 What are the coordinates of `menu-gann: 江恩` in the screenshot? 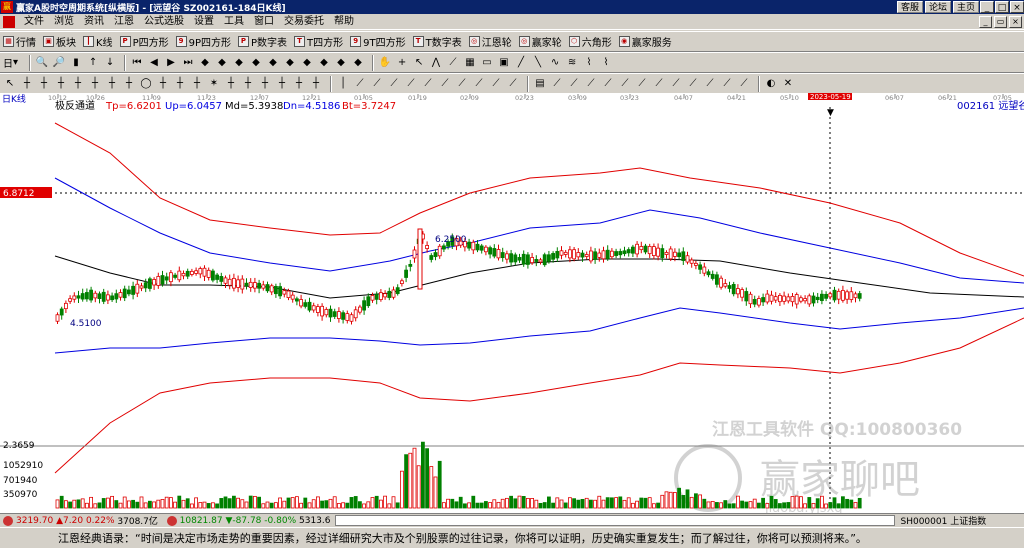 It's located at (124, 22).